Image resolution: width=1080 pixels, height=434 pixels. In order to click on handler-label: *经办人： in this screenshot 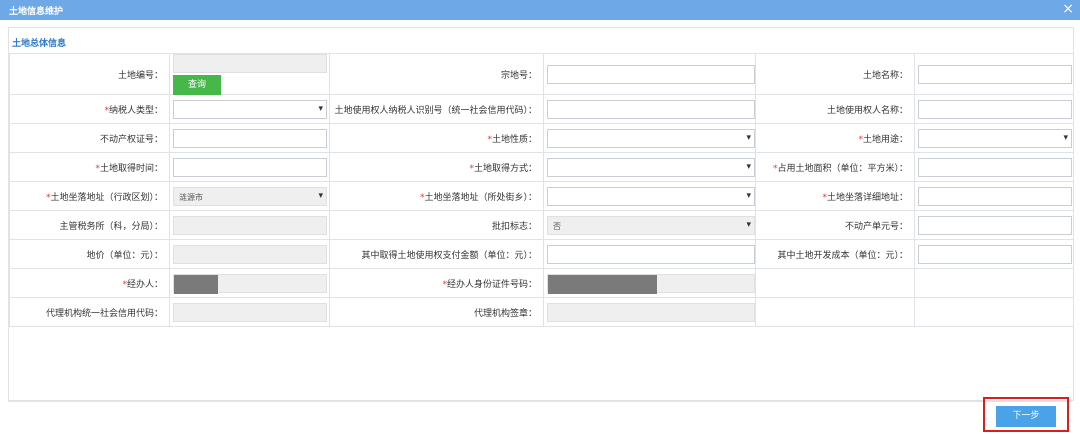, I will do `click(89, 283)`.